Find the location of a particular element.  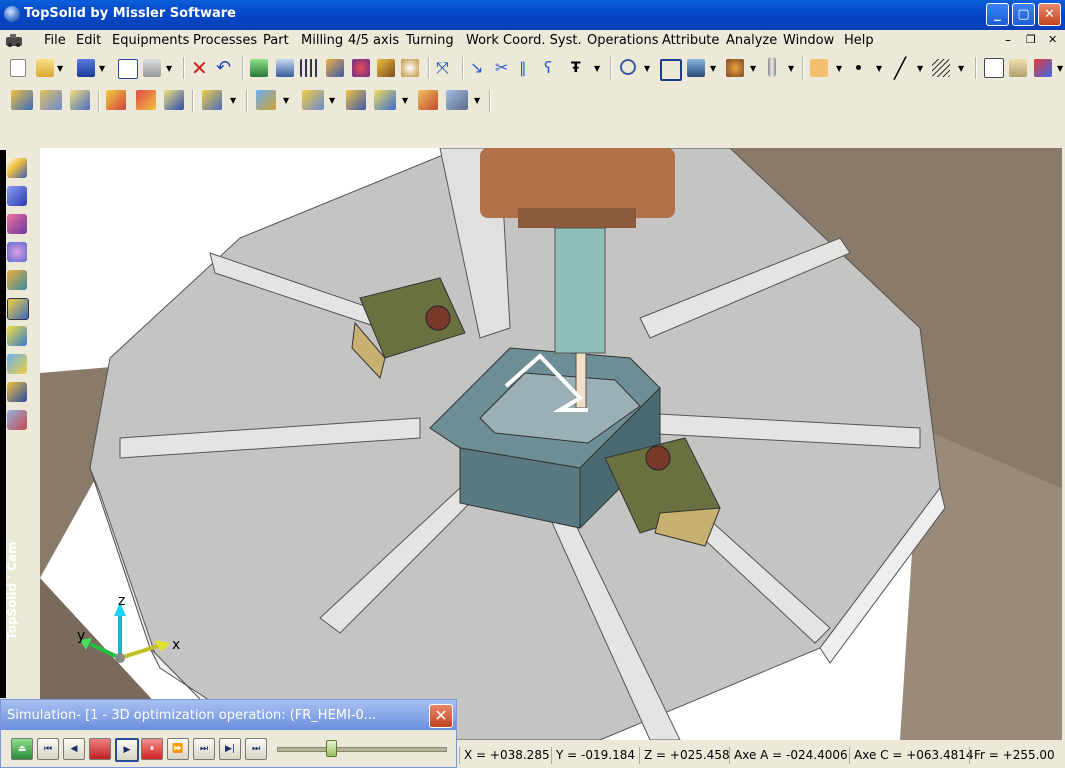

cam-icon is located at coordinates (18, 309).